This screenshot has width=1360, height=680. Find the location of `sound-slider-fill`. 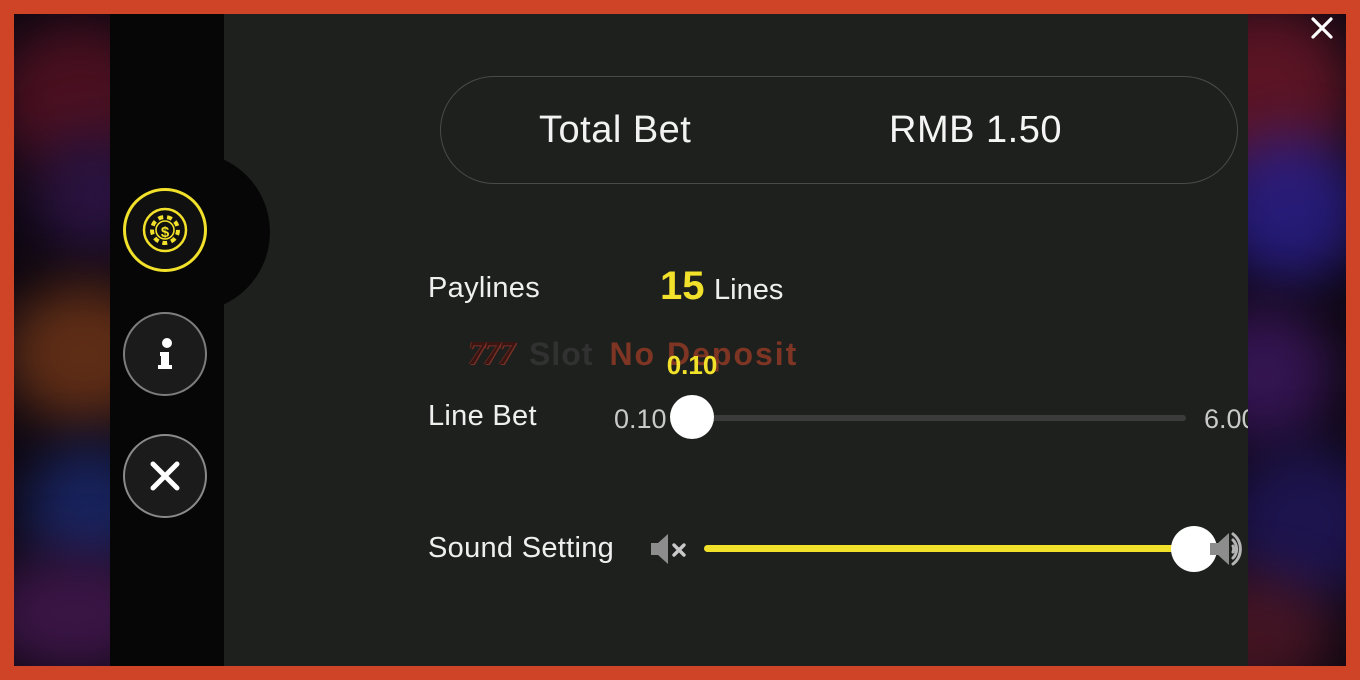

sound-slider-fill is located at coordinates (949, 548).